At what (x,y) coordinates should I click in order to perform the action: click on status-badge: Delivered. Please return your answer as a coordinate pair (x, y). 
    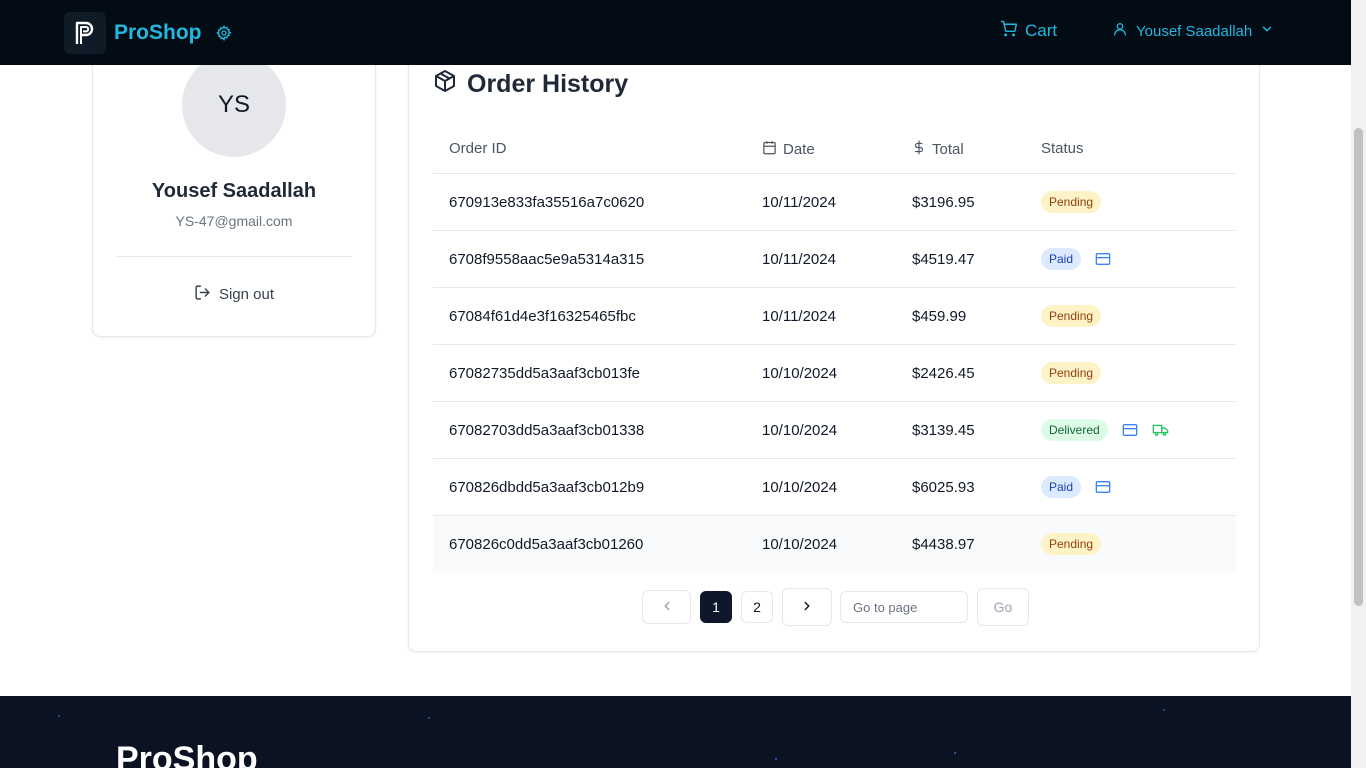
    Looking at the image, I should click on (1074, 430).